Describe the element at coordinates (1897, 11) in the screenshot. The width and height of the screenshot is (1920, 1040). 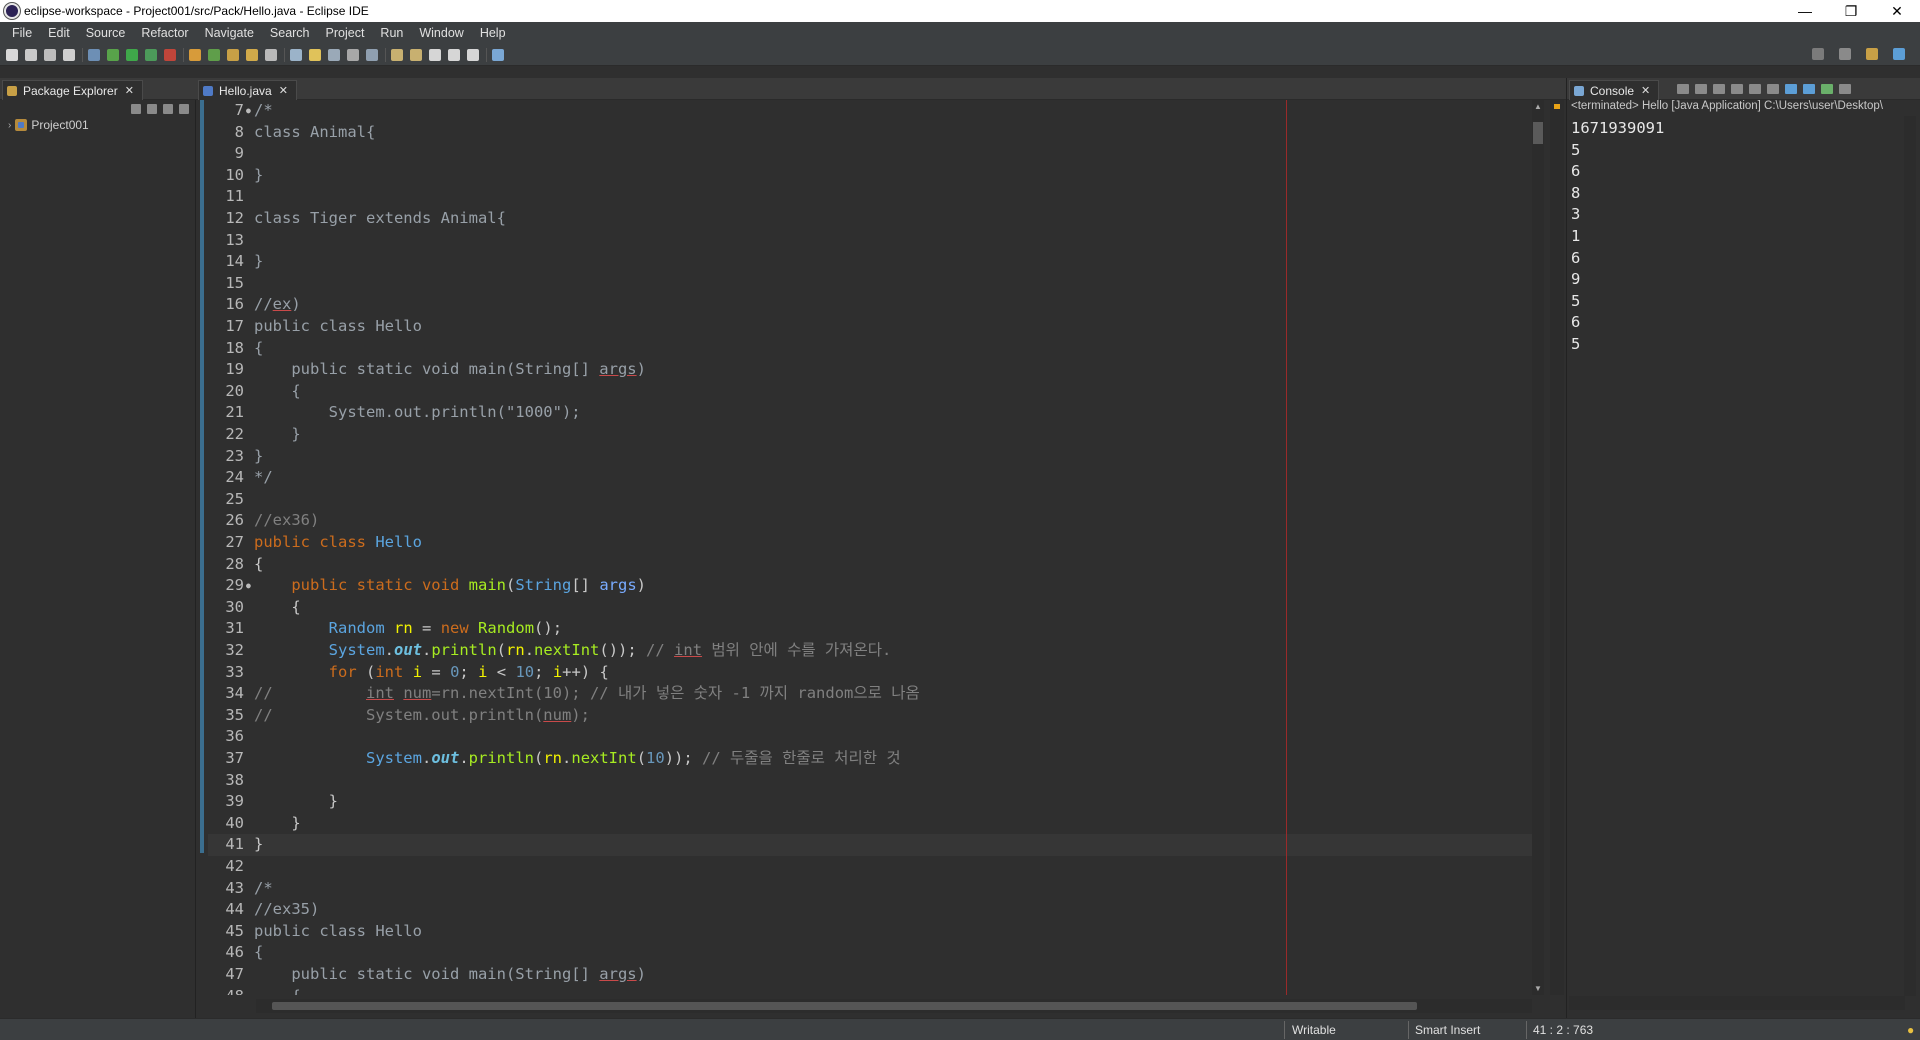
I see `close-window-button: ✕` at that location.